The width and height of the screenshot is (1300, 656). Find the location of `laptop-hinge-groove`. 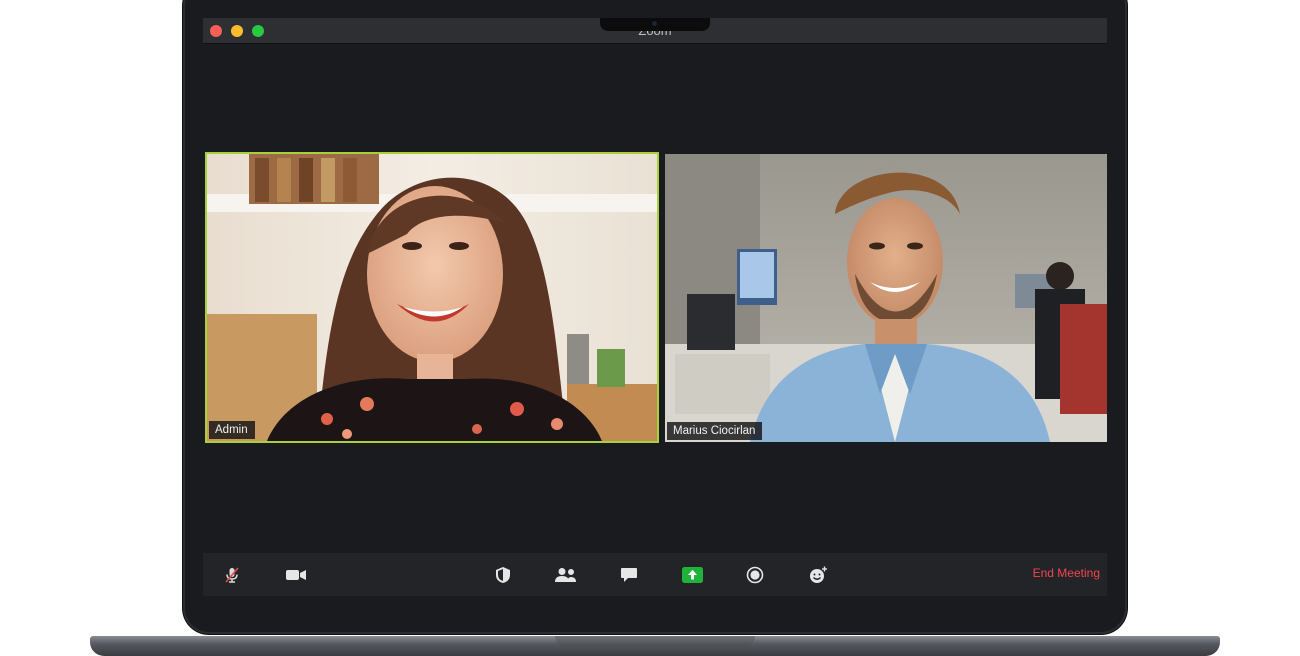

laptop-hinge-groove is located at coordinates (655, 641).